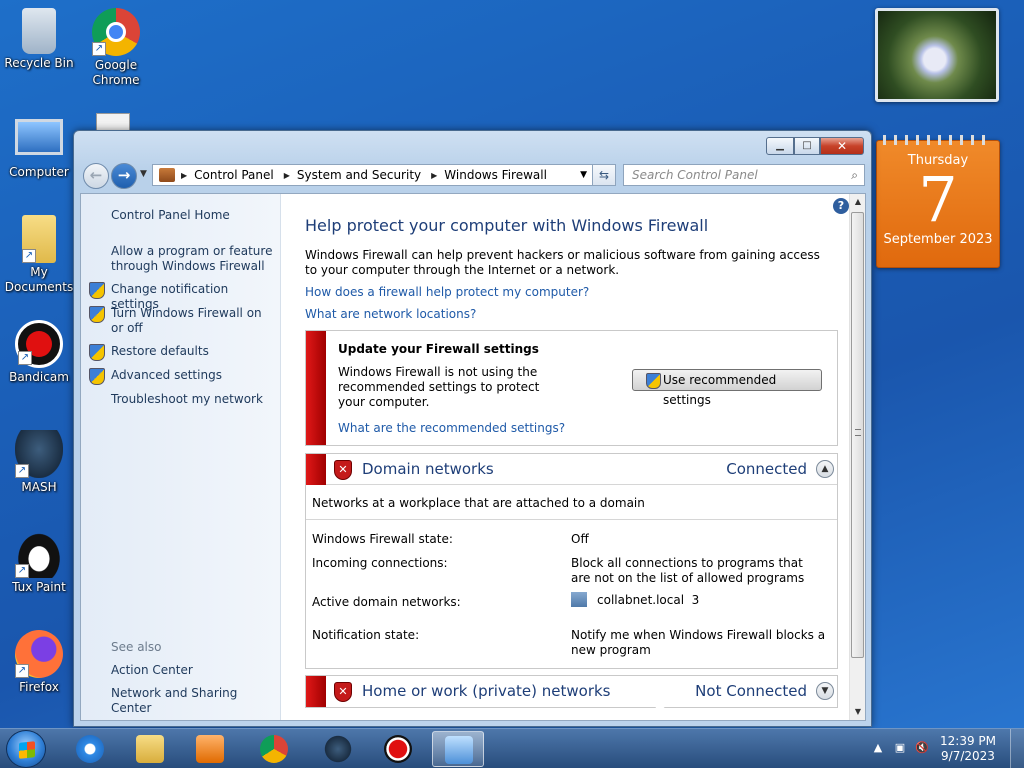 This screenshot has width=1024, height=768. What do you see at coordinates (39, 147) in the screenshot?
I see `desktop-icon-computer: Computer` at bounding box center [39, 147].